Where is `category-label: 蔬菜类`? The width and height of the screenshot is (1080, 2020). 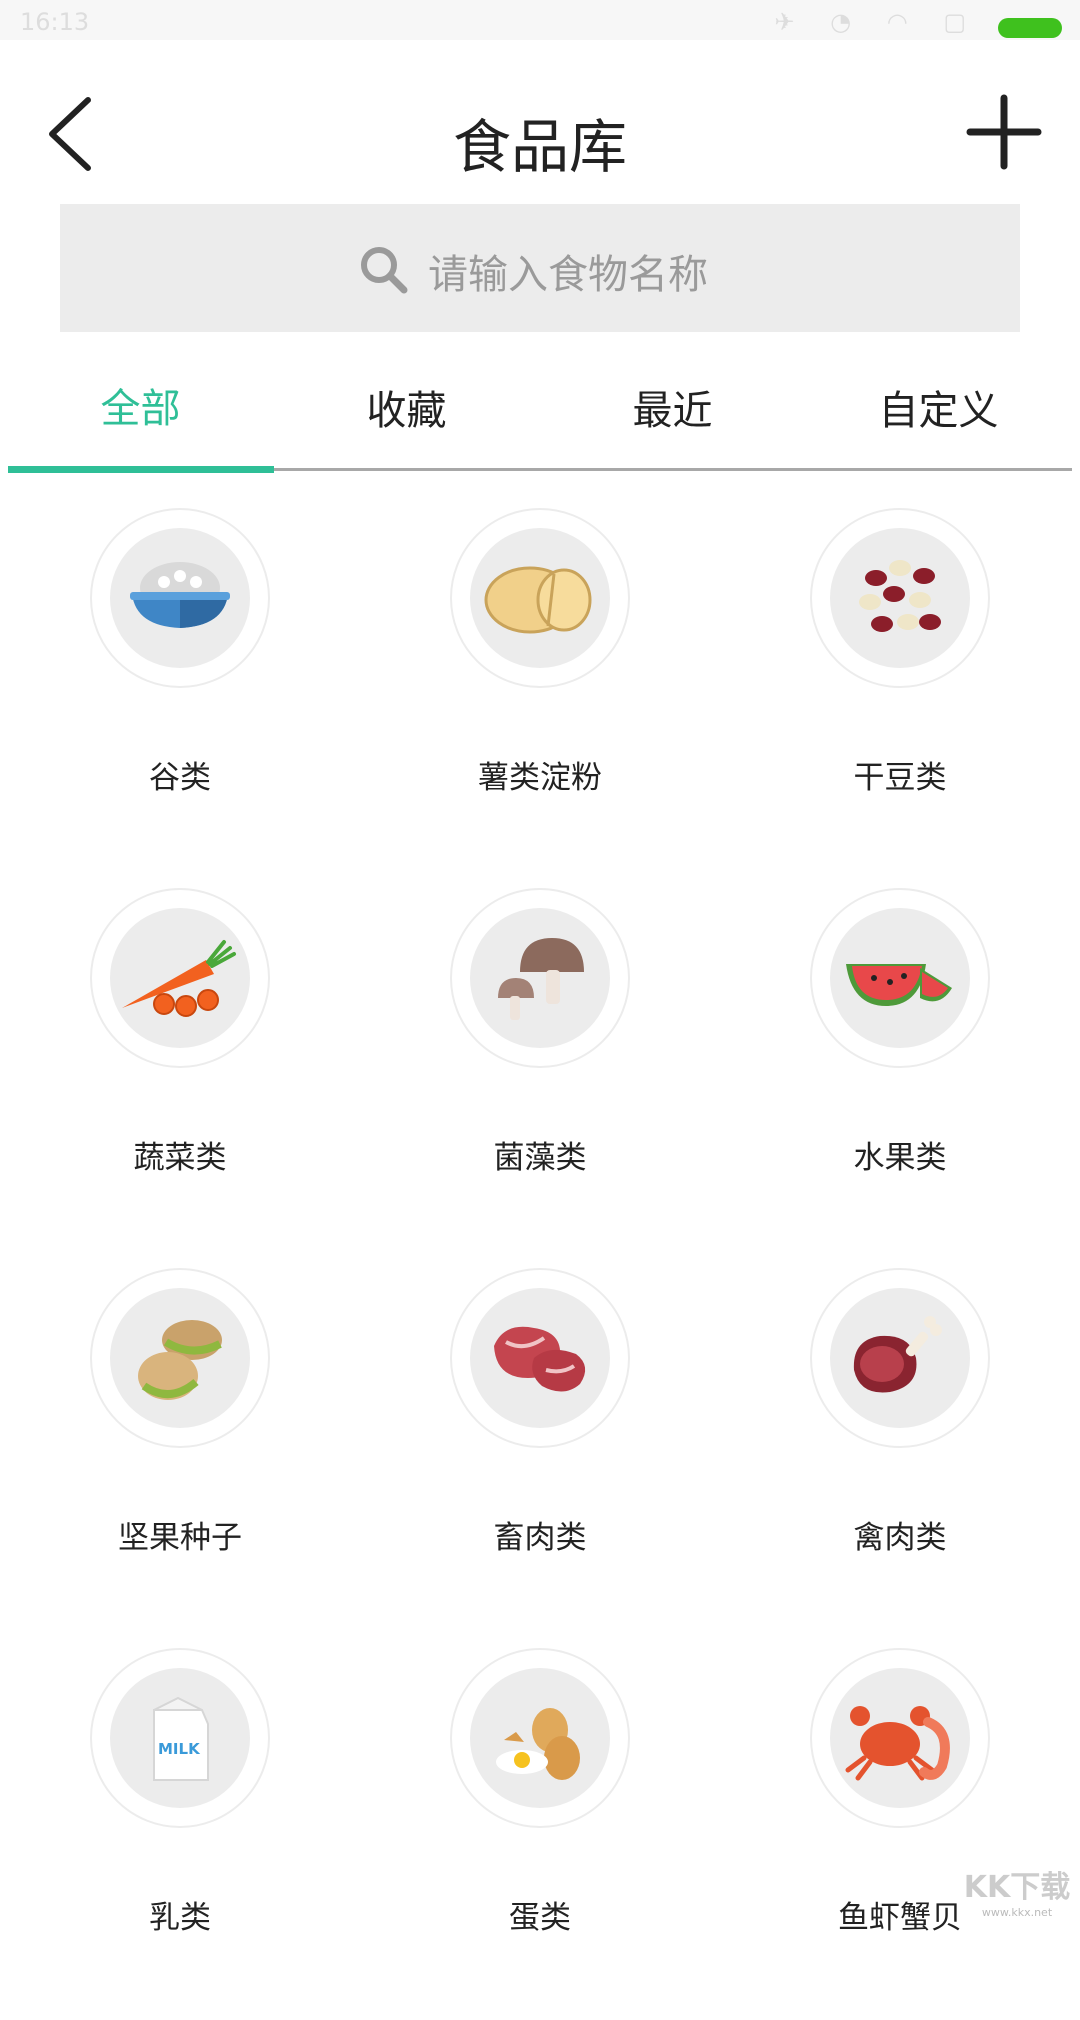 category-label: 蔬菜类 is located at coordinates (180, 1158).